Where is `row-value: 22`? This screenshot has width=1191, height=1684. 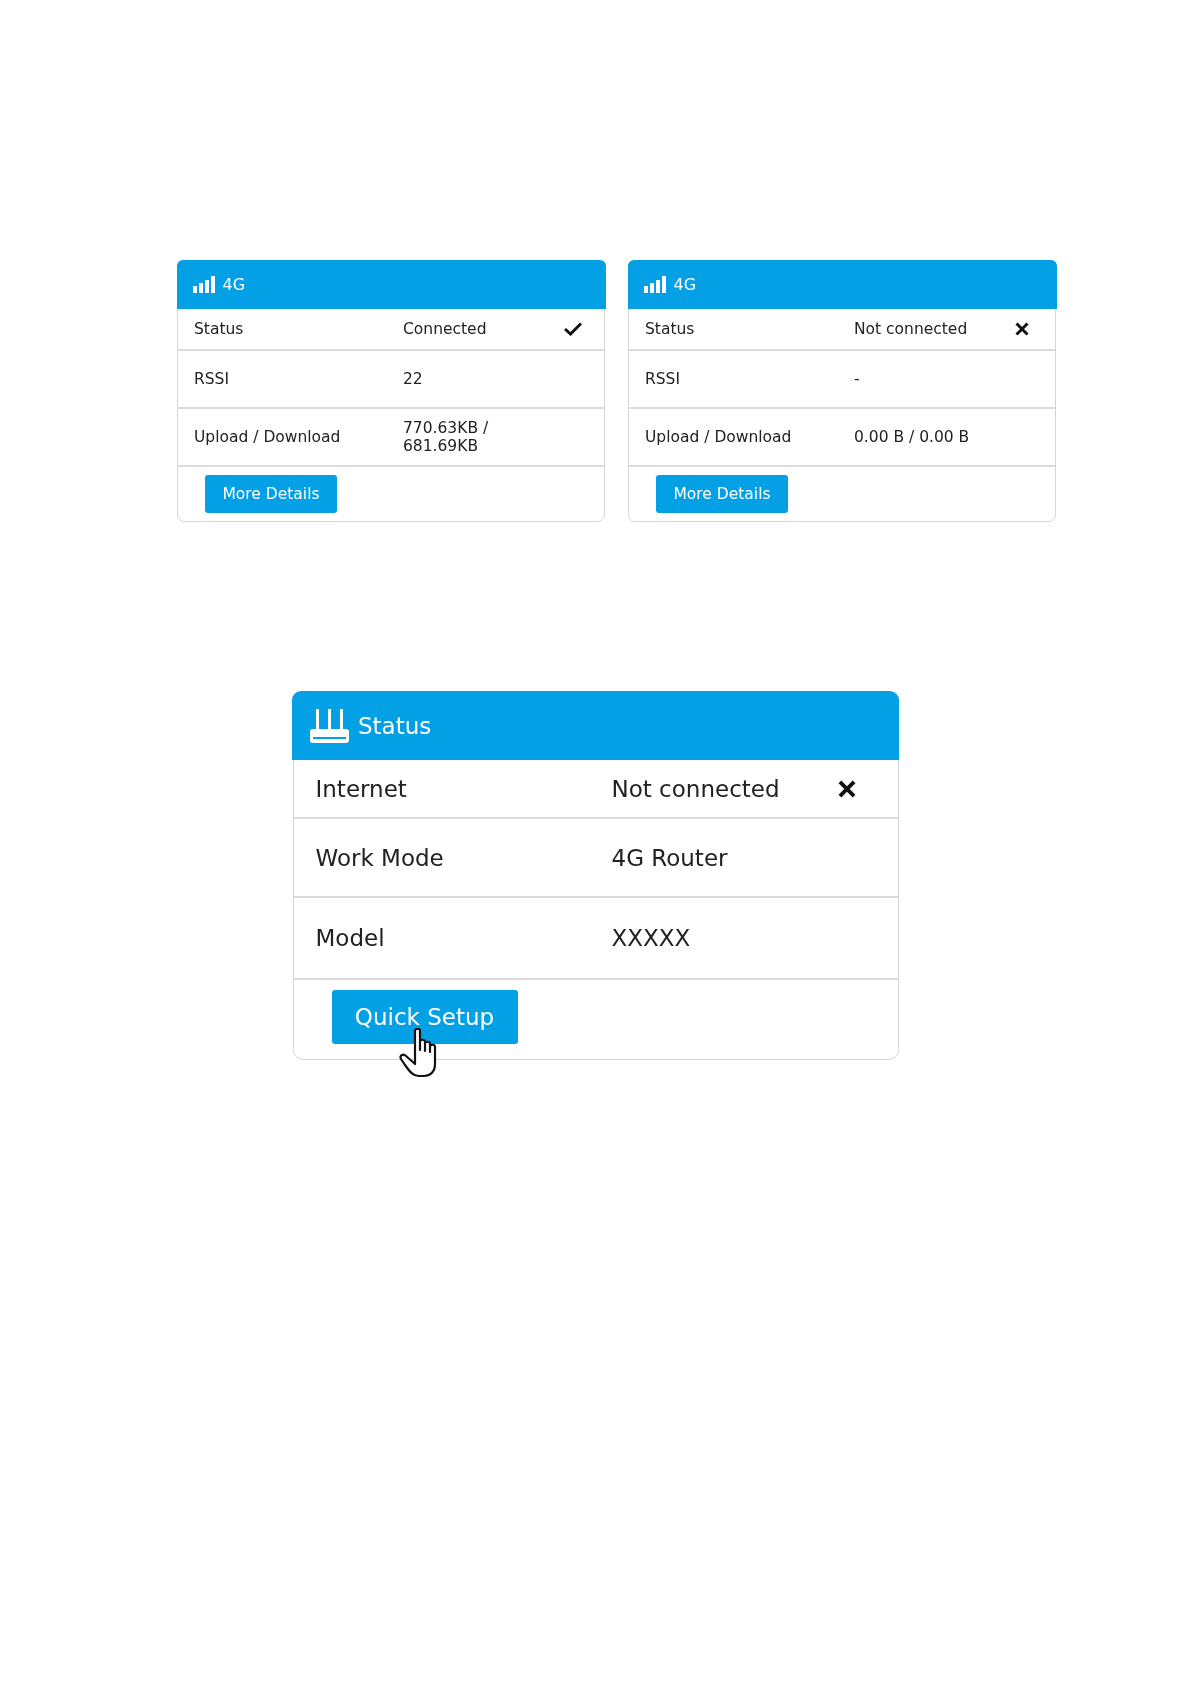 row-value: 22 is located at coordinates (413, 378).